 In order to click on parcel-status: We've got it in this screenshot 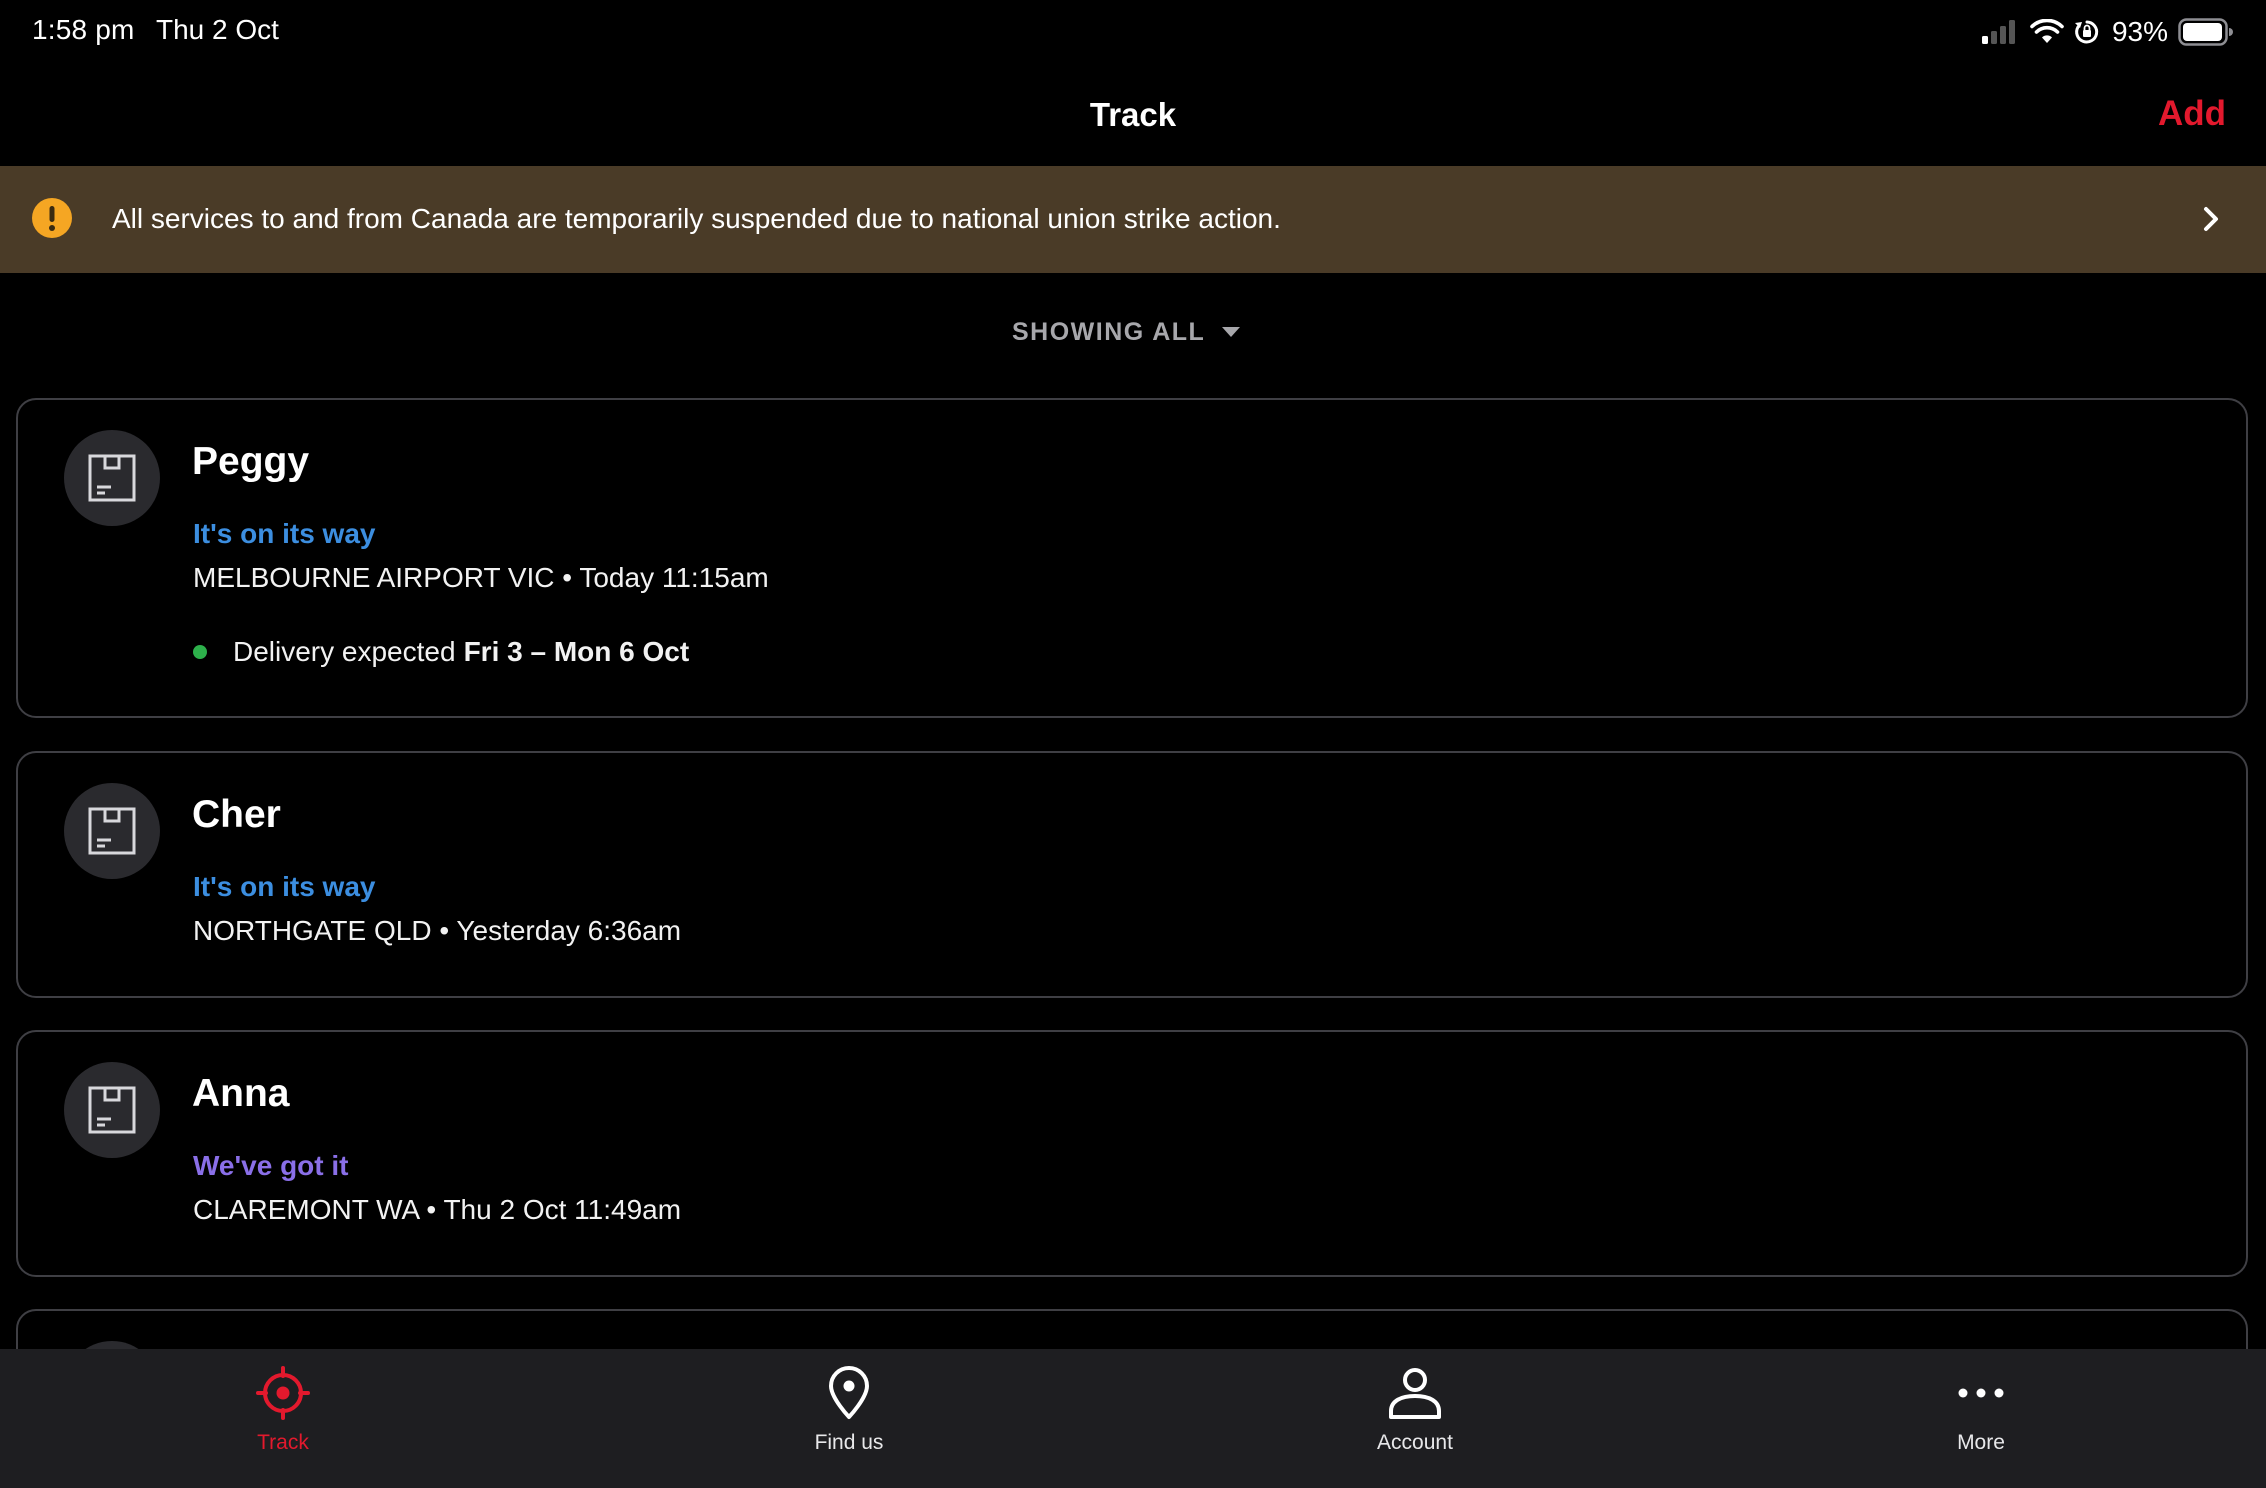, I will do `click(271, 1165)`.